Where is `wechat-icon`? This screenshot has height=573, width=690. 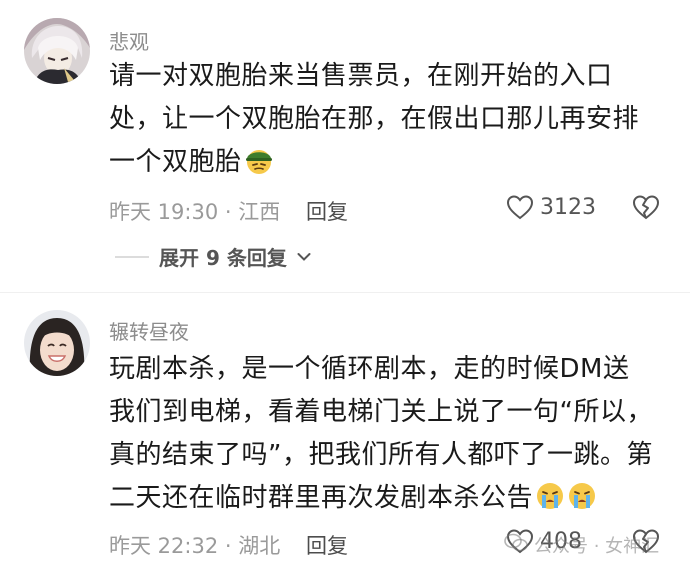 wechat-icon is located at coordinates (516, 545).